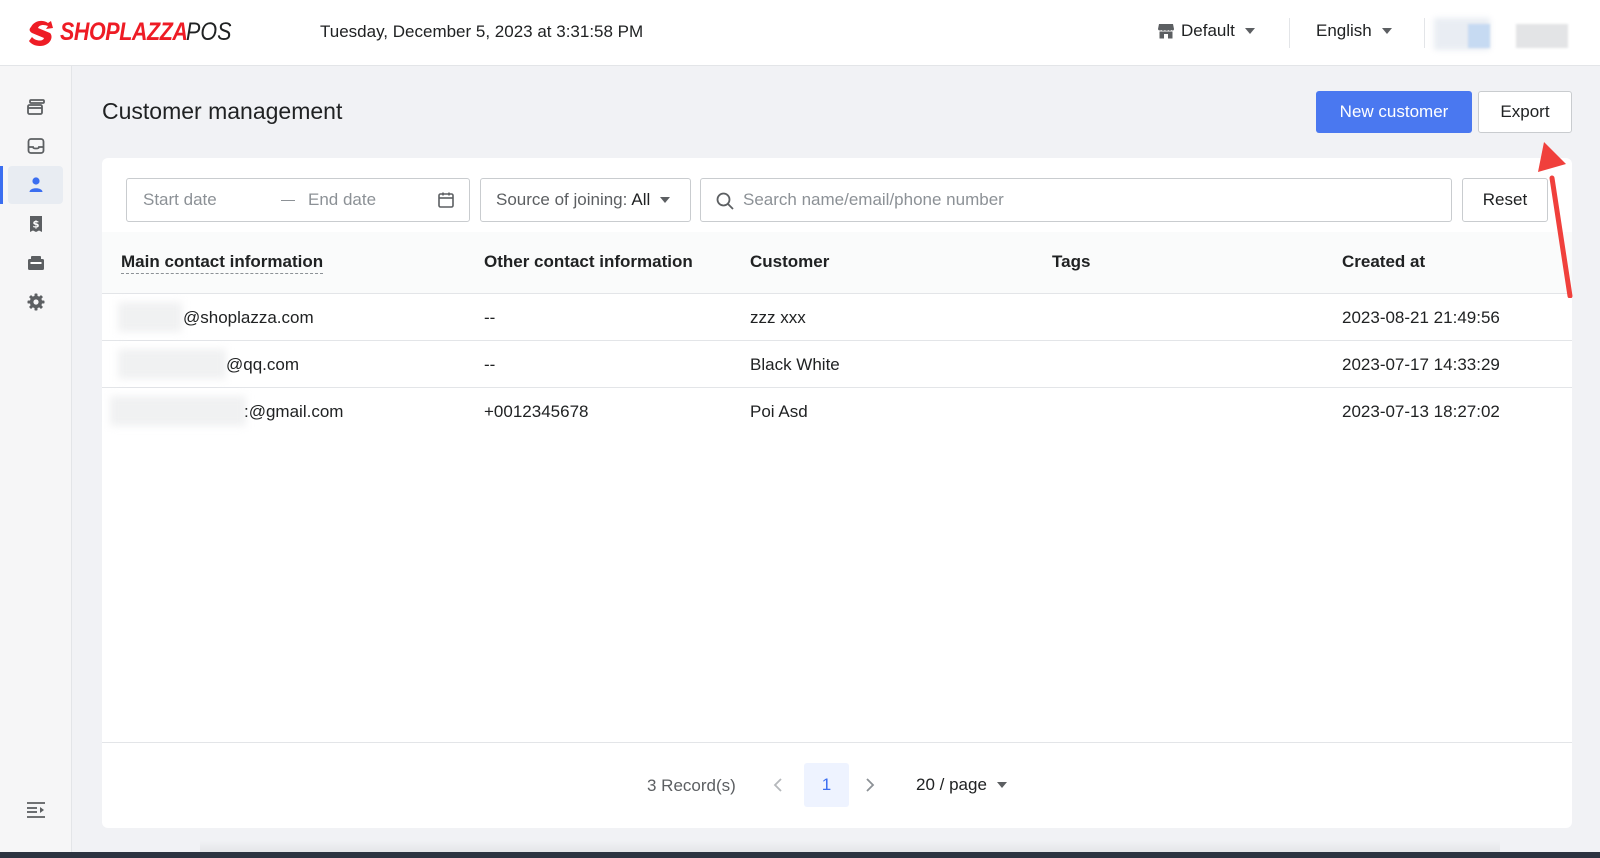 This screenshot has width=1600, height=858. Describe the element at coordinates (778, 318) in the screenshot. I see `customer-cell: zzz xxx` at that location.